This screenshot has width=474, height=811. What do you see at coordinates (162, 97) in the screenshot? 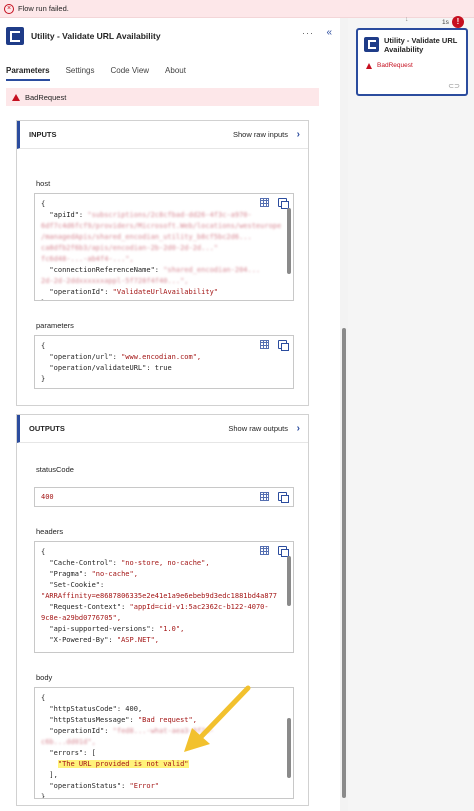
I see `error-message-bar: BadRequest` at bounding box center [162, 97].